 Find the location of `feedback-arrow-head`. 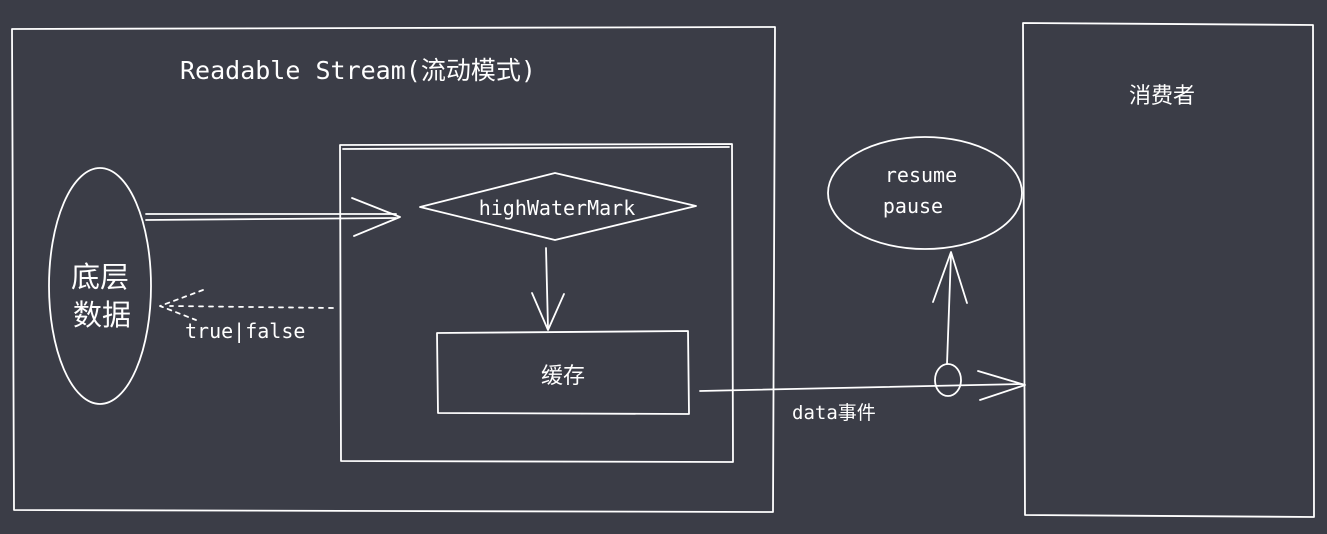

feedback-arrow-head is located at coordinates (181, 305).